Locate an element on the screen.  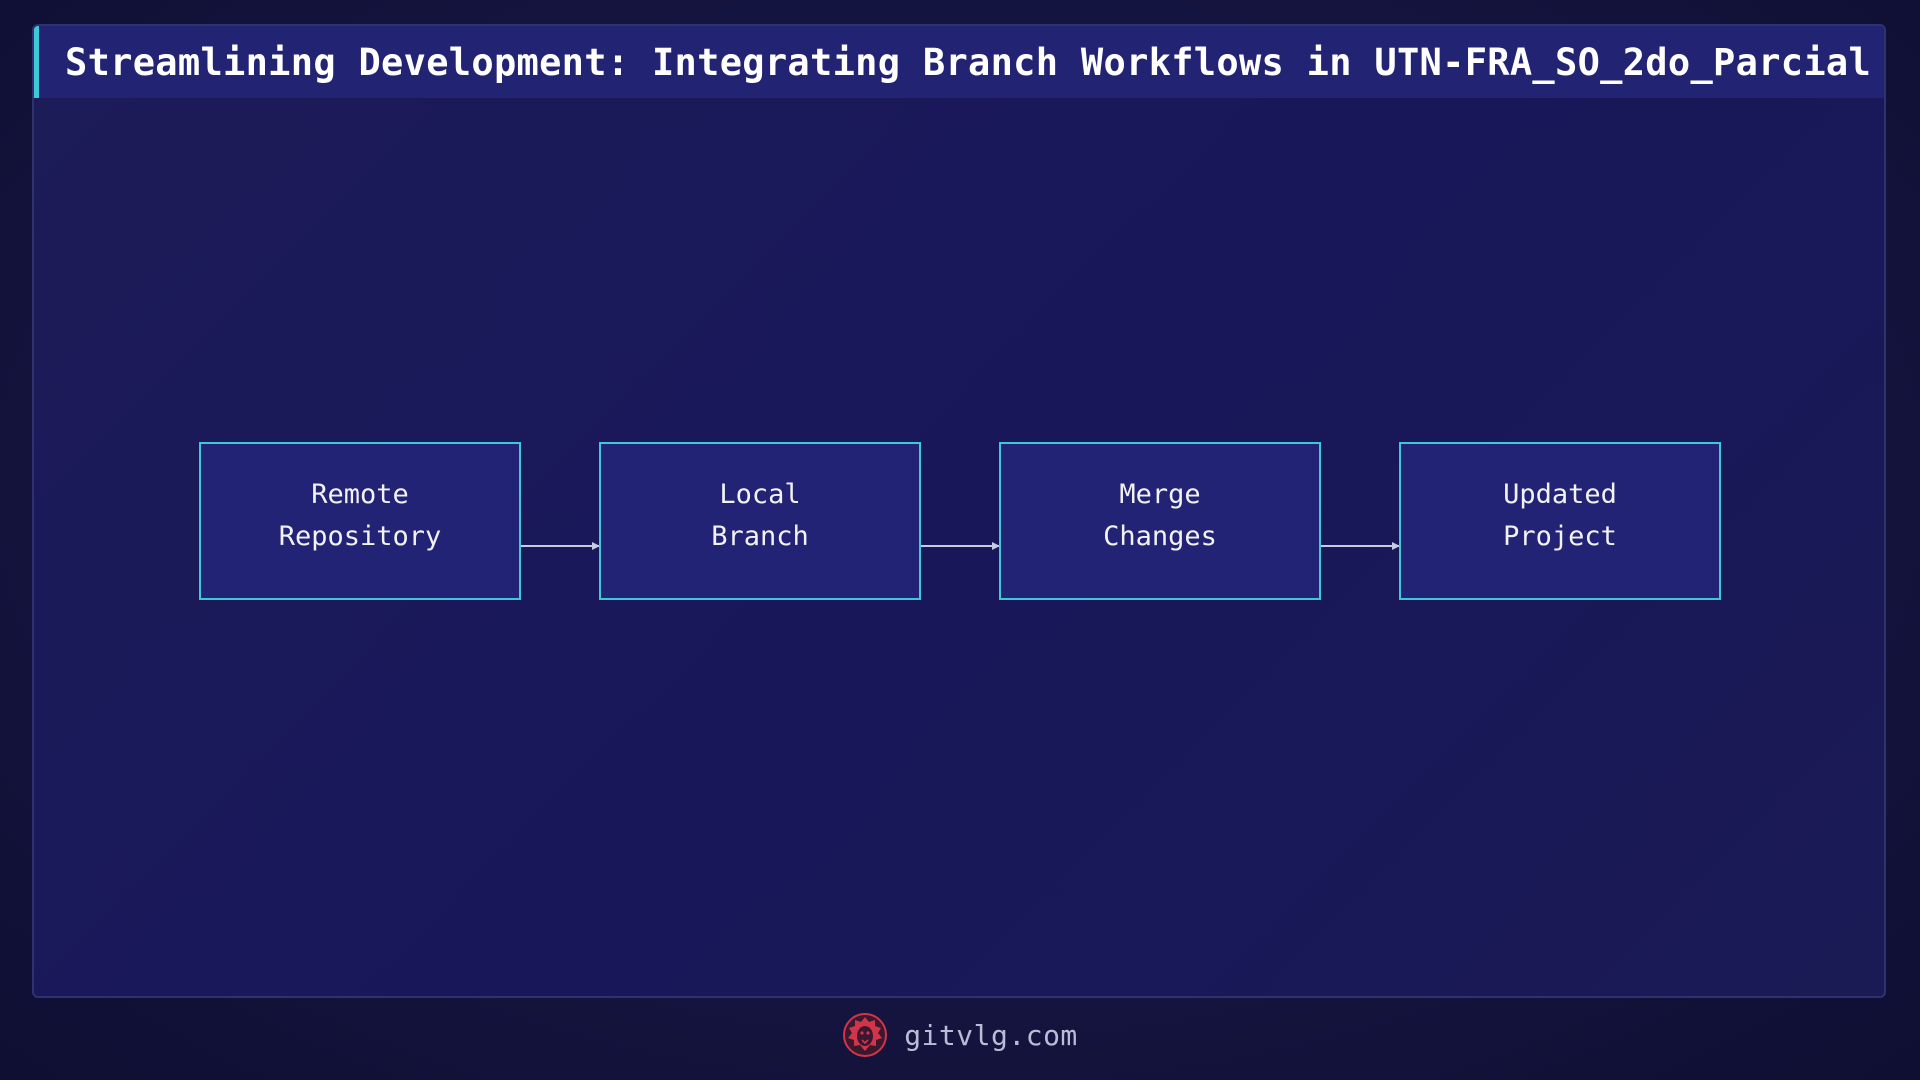
node-remote-repository: Remote Repository is located at coordinates (360, 521).